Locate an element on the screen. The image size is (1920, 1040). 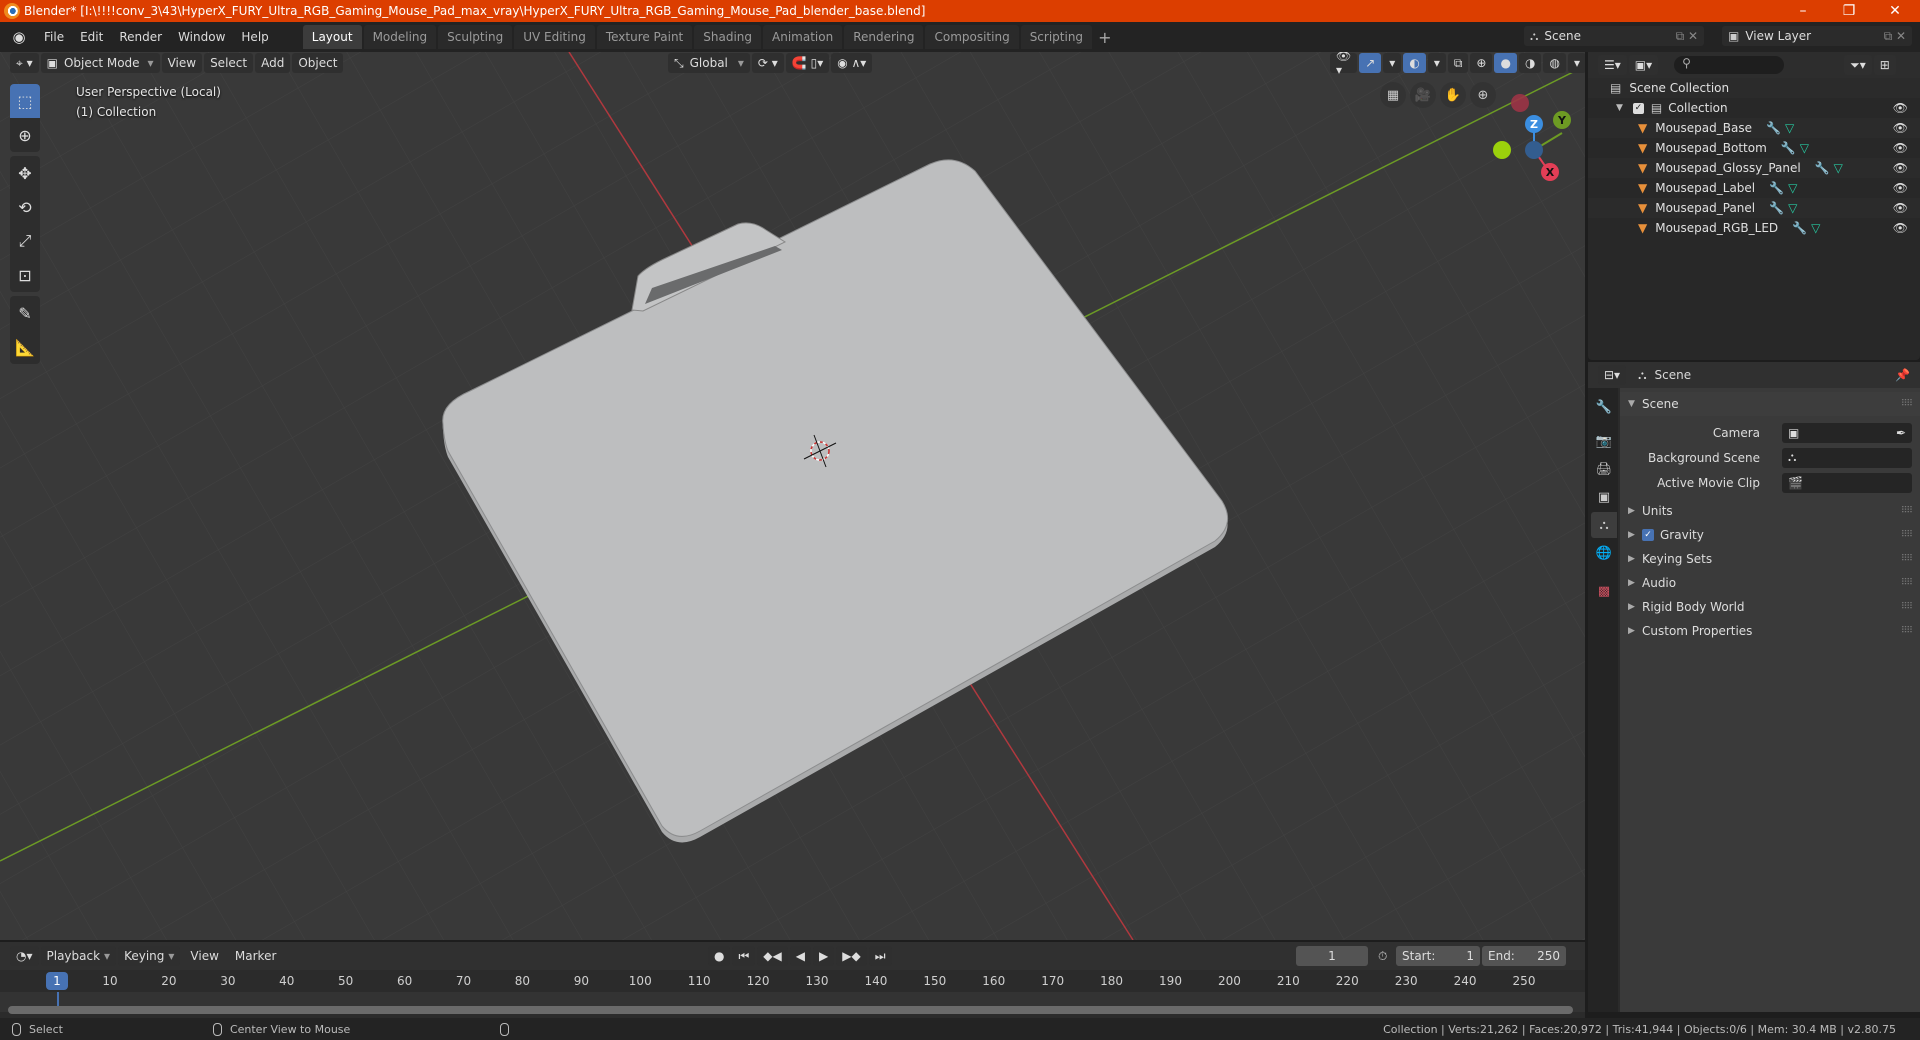
object-visibility-button: 👁▾ is located at coordinates (1344, 64).